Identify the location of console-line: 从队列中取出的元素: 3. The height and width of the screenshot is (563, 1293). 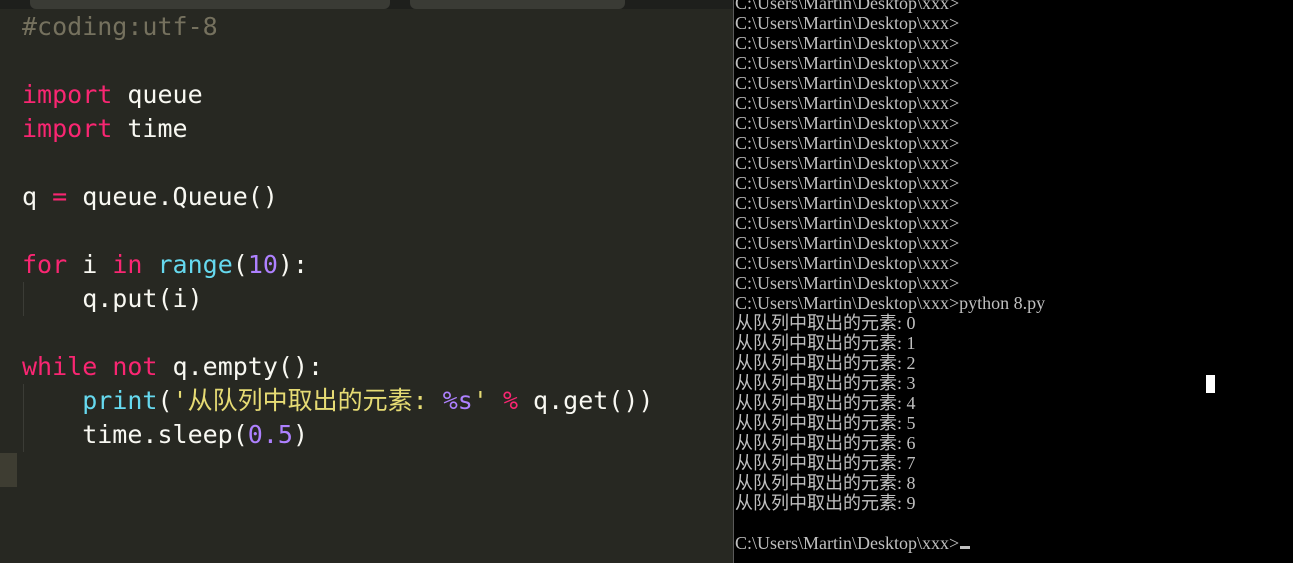
(890, 383).